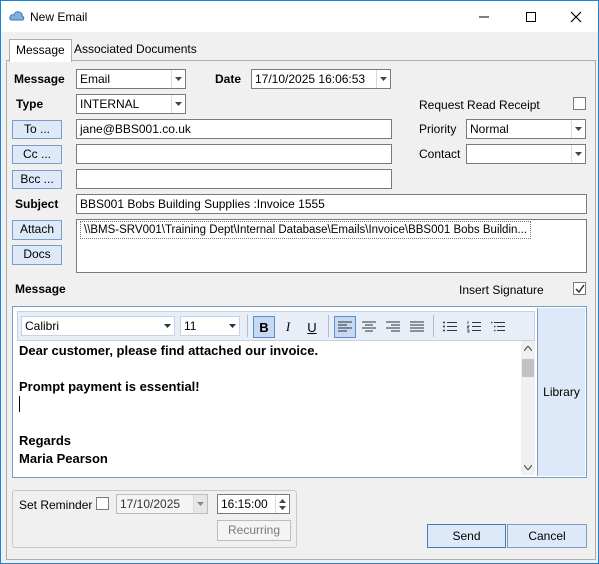  Describe the element at coordinates (37, 230) in the screenshot. I see `attach-button: Attach` at that location.